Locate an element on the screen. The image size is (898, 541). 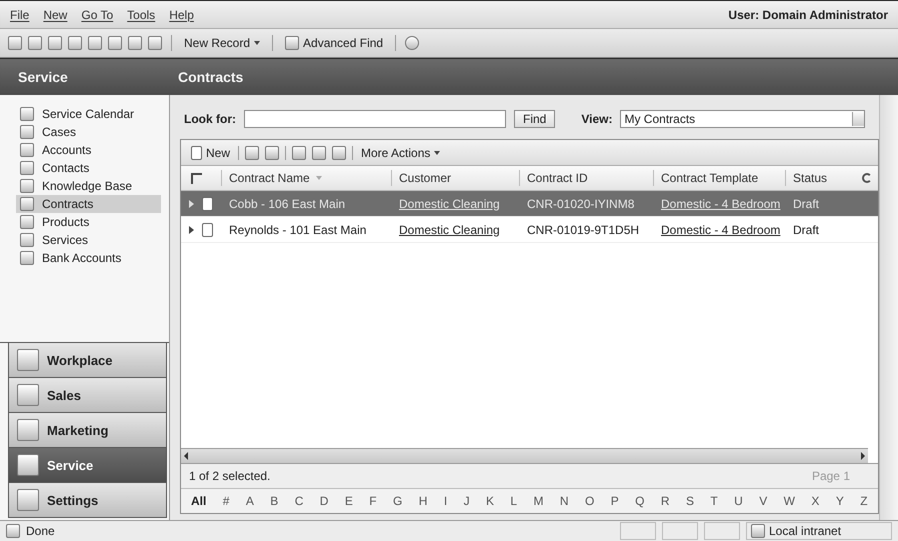
alphabet-link: X is located at coordinates (815, 501).